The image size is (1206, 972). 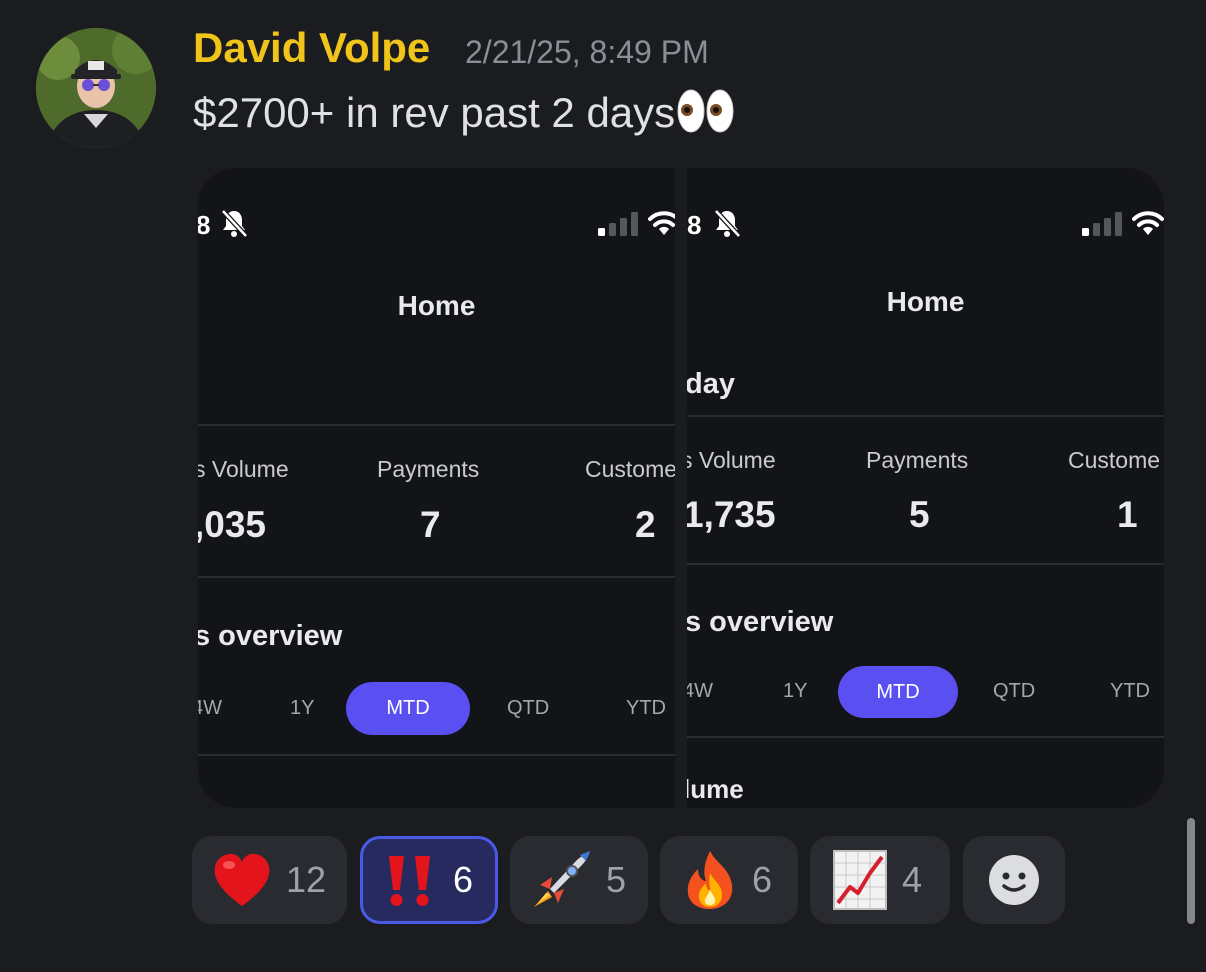 What do you see at coordinates (616, 879) in the screenshot?
I see `reaction-count: 5` at bounding box center [616, 879].